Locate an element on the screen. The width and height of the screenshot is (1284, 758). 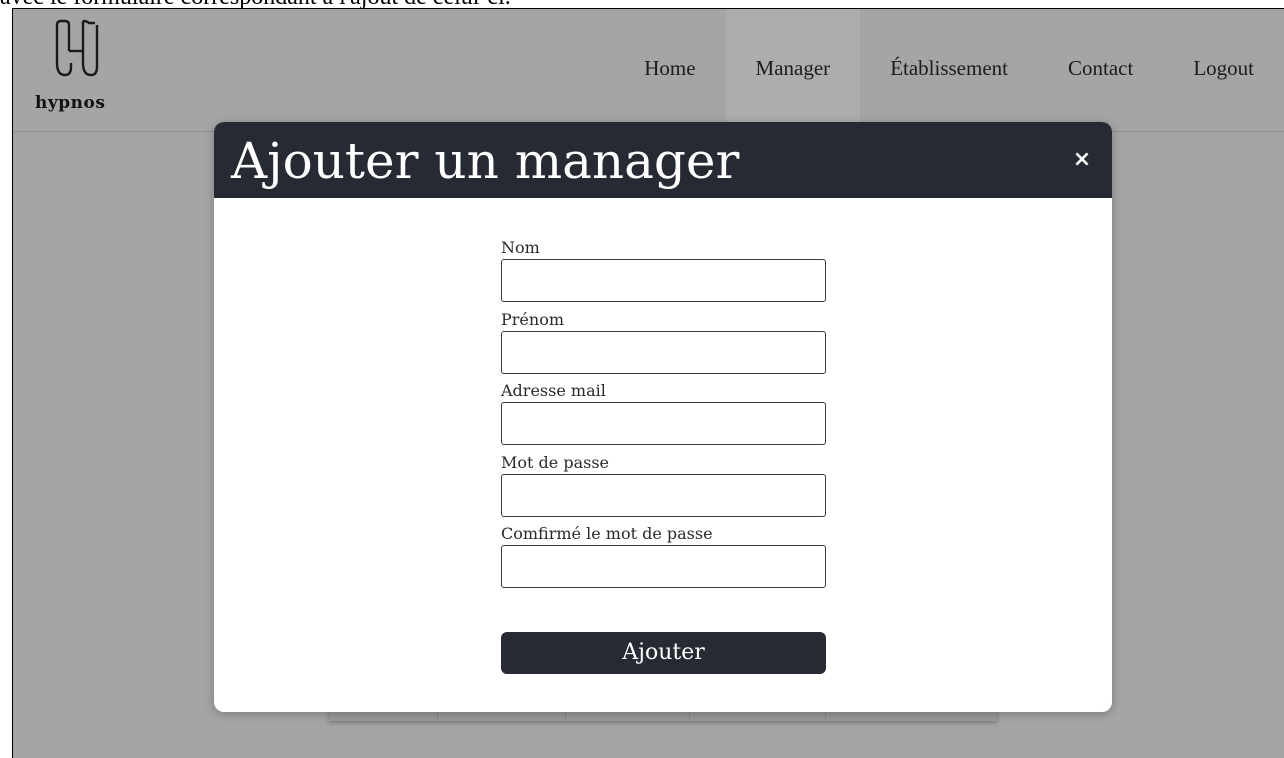
modal-header: Ajouter un manager × is located at coordinates (663, 160).